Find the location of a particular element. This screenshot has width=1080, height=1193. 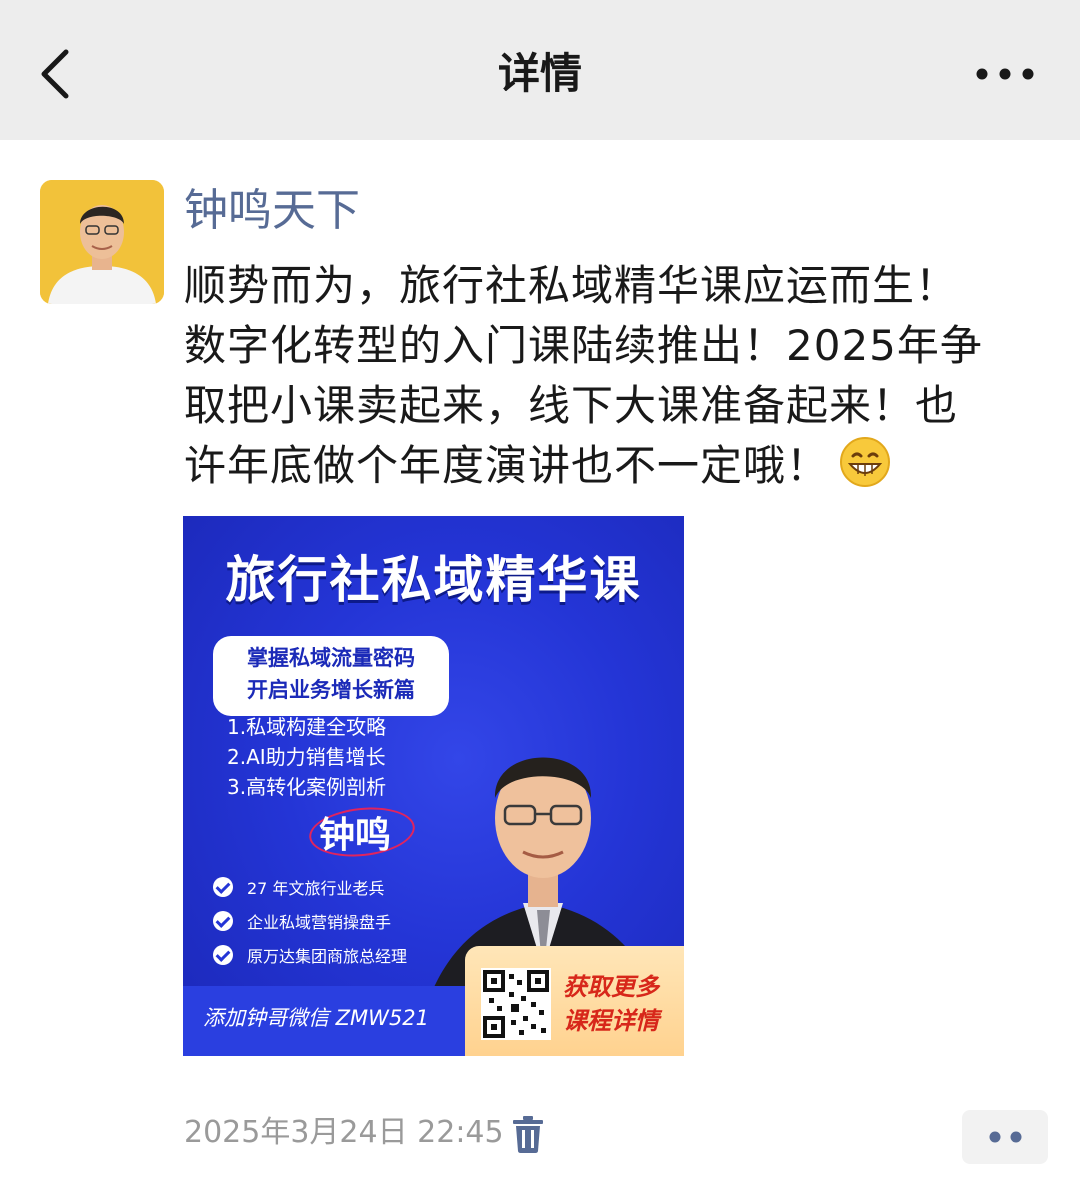

author-name: 钟鸣天下 is located at coordinates (272, 211).